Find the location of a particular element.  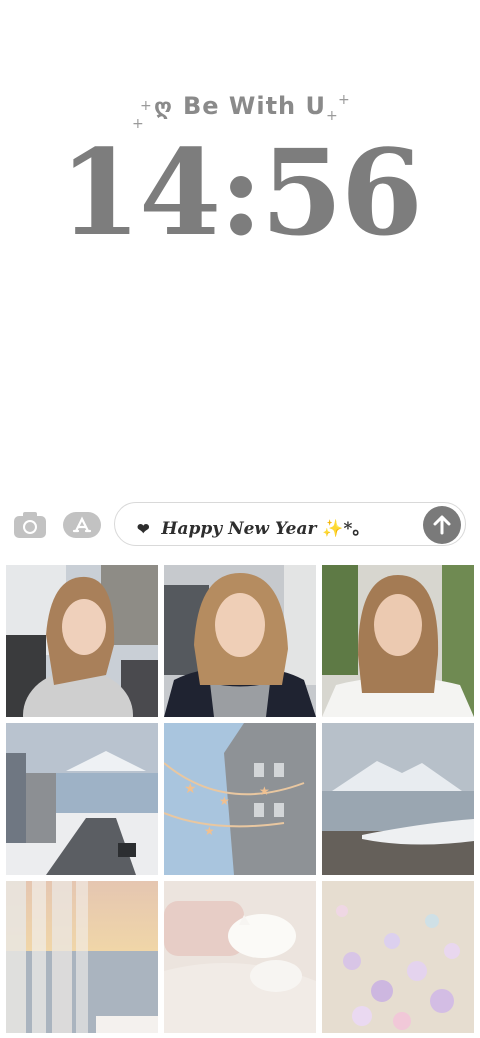

arrow-up-icon is located at coordinates (442, 525).